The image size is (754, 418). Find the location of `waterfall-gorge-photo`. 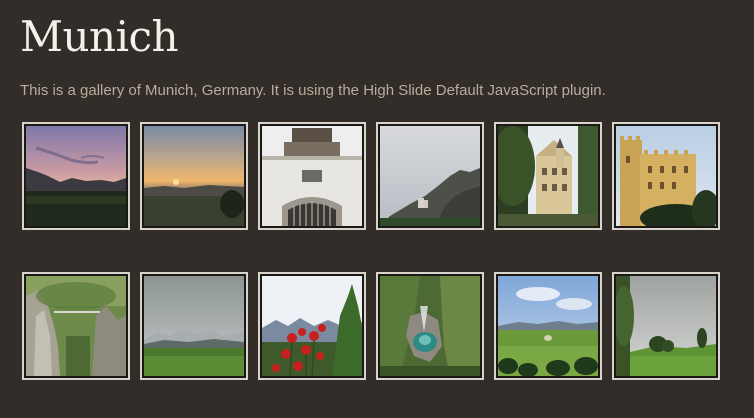

waterfall-gorge-photo is located at coordinates (430, 326).